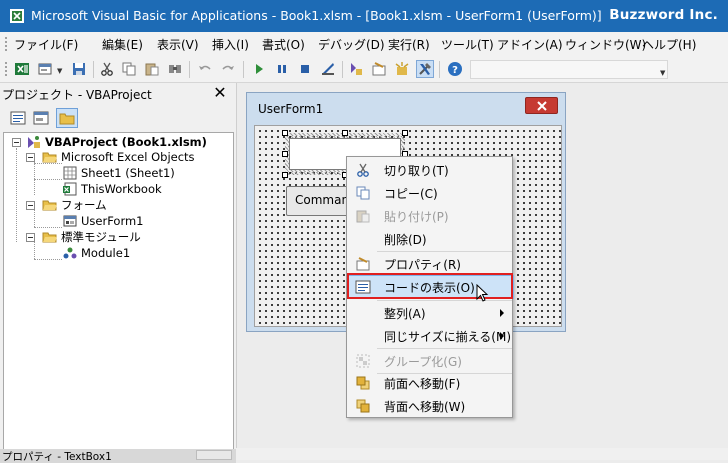 This screenshot has width=728, height=463. I want to click on module-icon, so click(70, 253).